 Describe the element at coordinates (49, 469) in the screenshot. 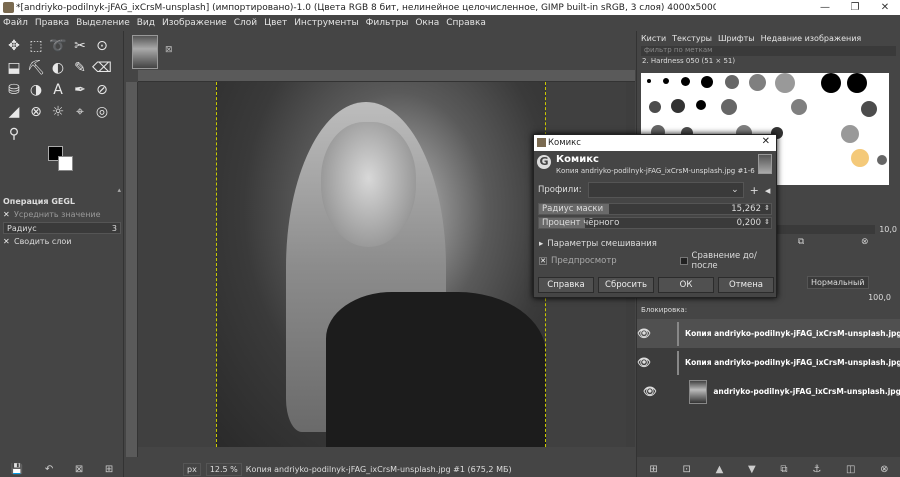

I see `restore-options-icon: ↶` at that location.